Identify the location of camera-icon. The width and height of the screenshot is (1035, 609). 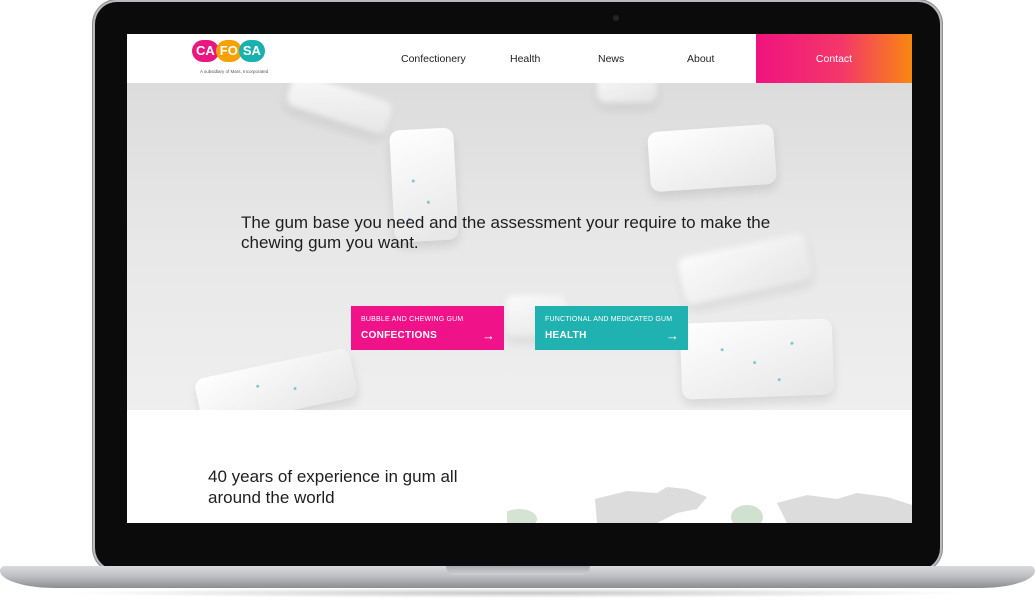
(616, 18).